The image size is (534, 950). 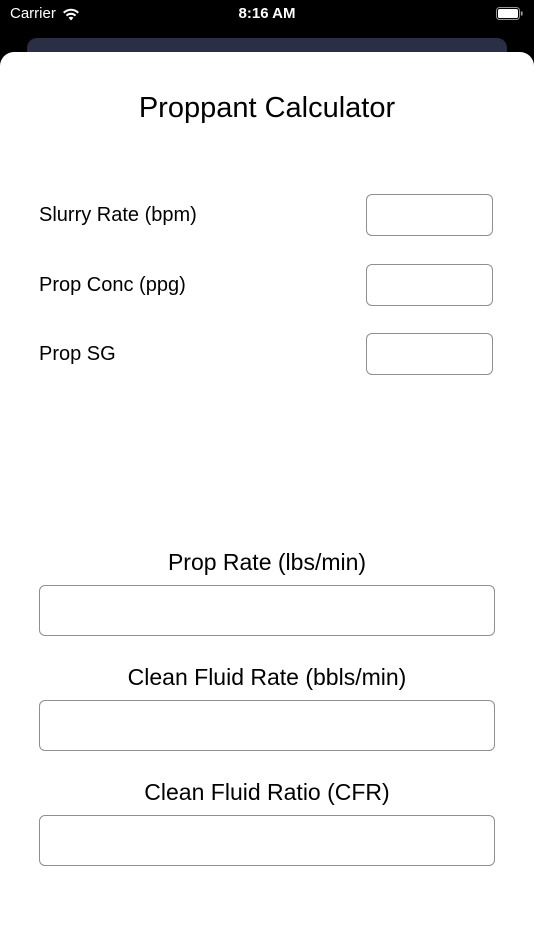 What do you see at coordinates (429, 285) in the screenshot?
I see `prop-conc-input` at bounding box center [429, 285].